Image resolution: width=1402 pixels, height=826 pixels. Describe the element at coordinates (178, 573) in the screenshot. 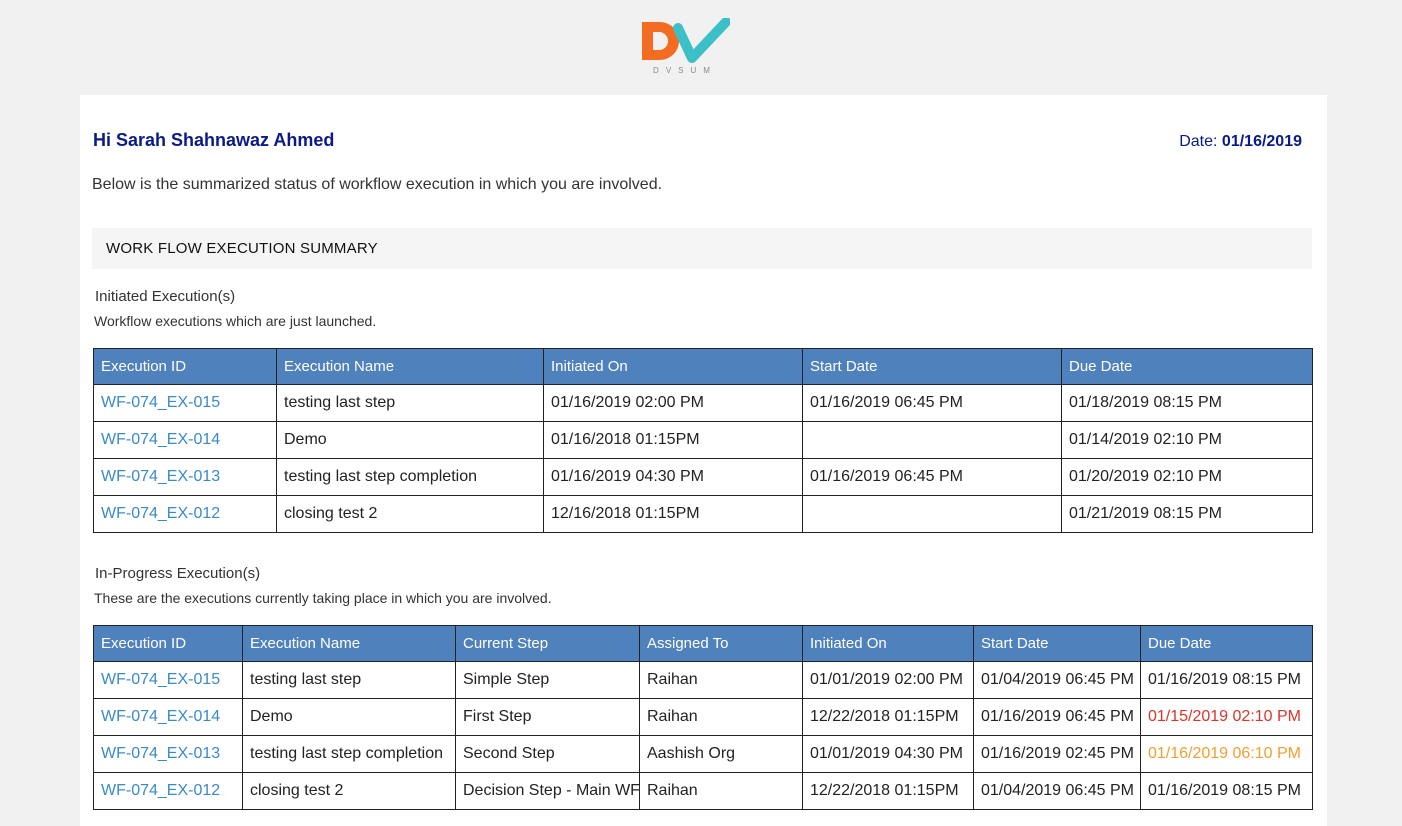

I see `inprogress-section-title: In-Progress Execution(s)` at that location.